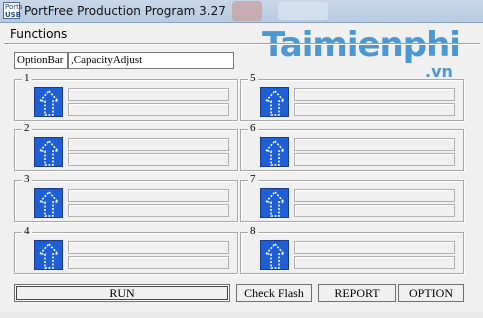 This screenshot has width=483, height=318. Describe the element at coordinates (148, 262) in the screenshot. I see `port-4-progress-bar` at that location.